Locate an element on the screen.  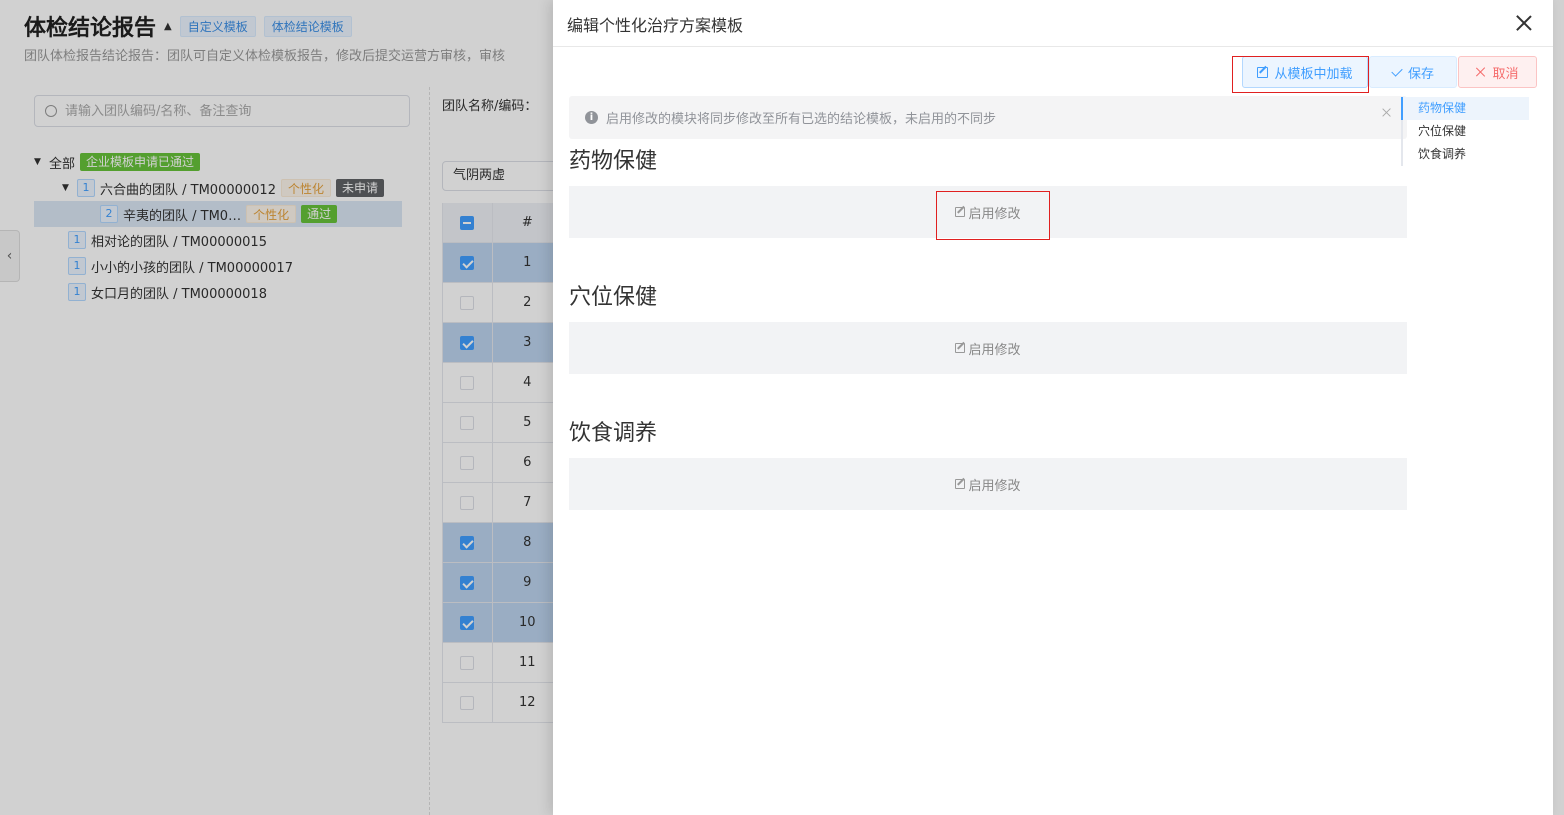
anchor-item-diet: 饮食调养 is located at coordinates (1466, 154).